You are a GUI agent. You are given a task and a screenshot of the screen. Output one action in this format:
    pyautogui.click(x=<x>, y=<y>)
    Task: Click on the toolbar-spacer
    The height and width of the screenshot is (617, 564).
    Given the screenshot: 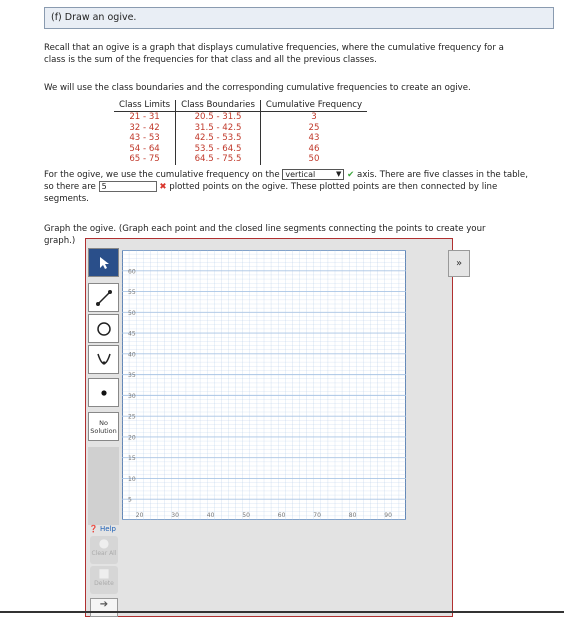 What is the action you would take?
    pyautogui.click(x=103, y=486)
    